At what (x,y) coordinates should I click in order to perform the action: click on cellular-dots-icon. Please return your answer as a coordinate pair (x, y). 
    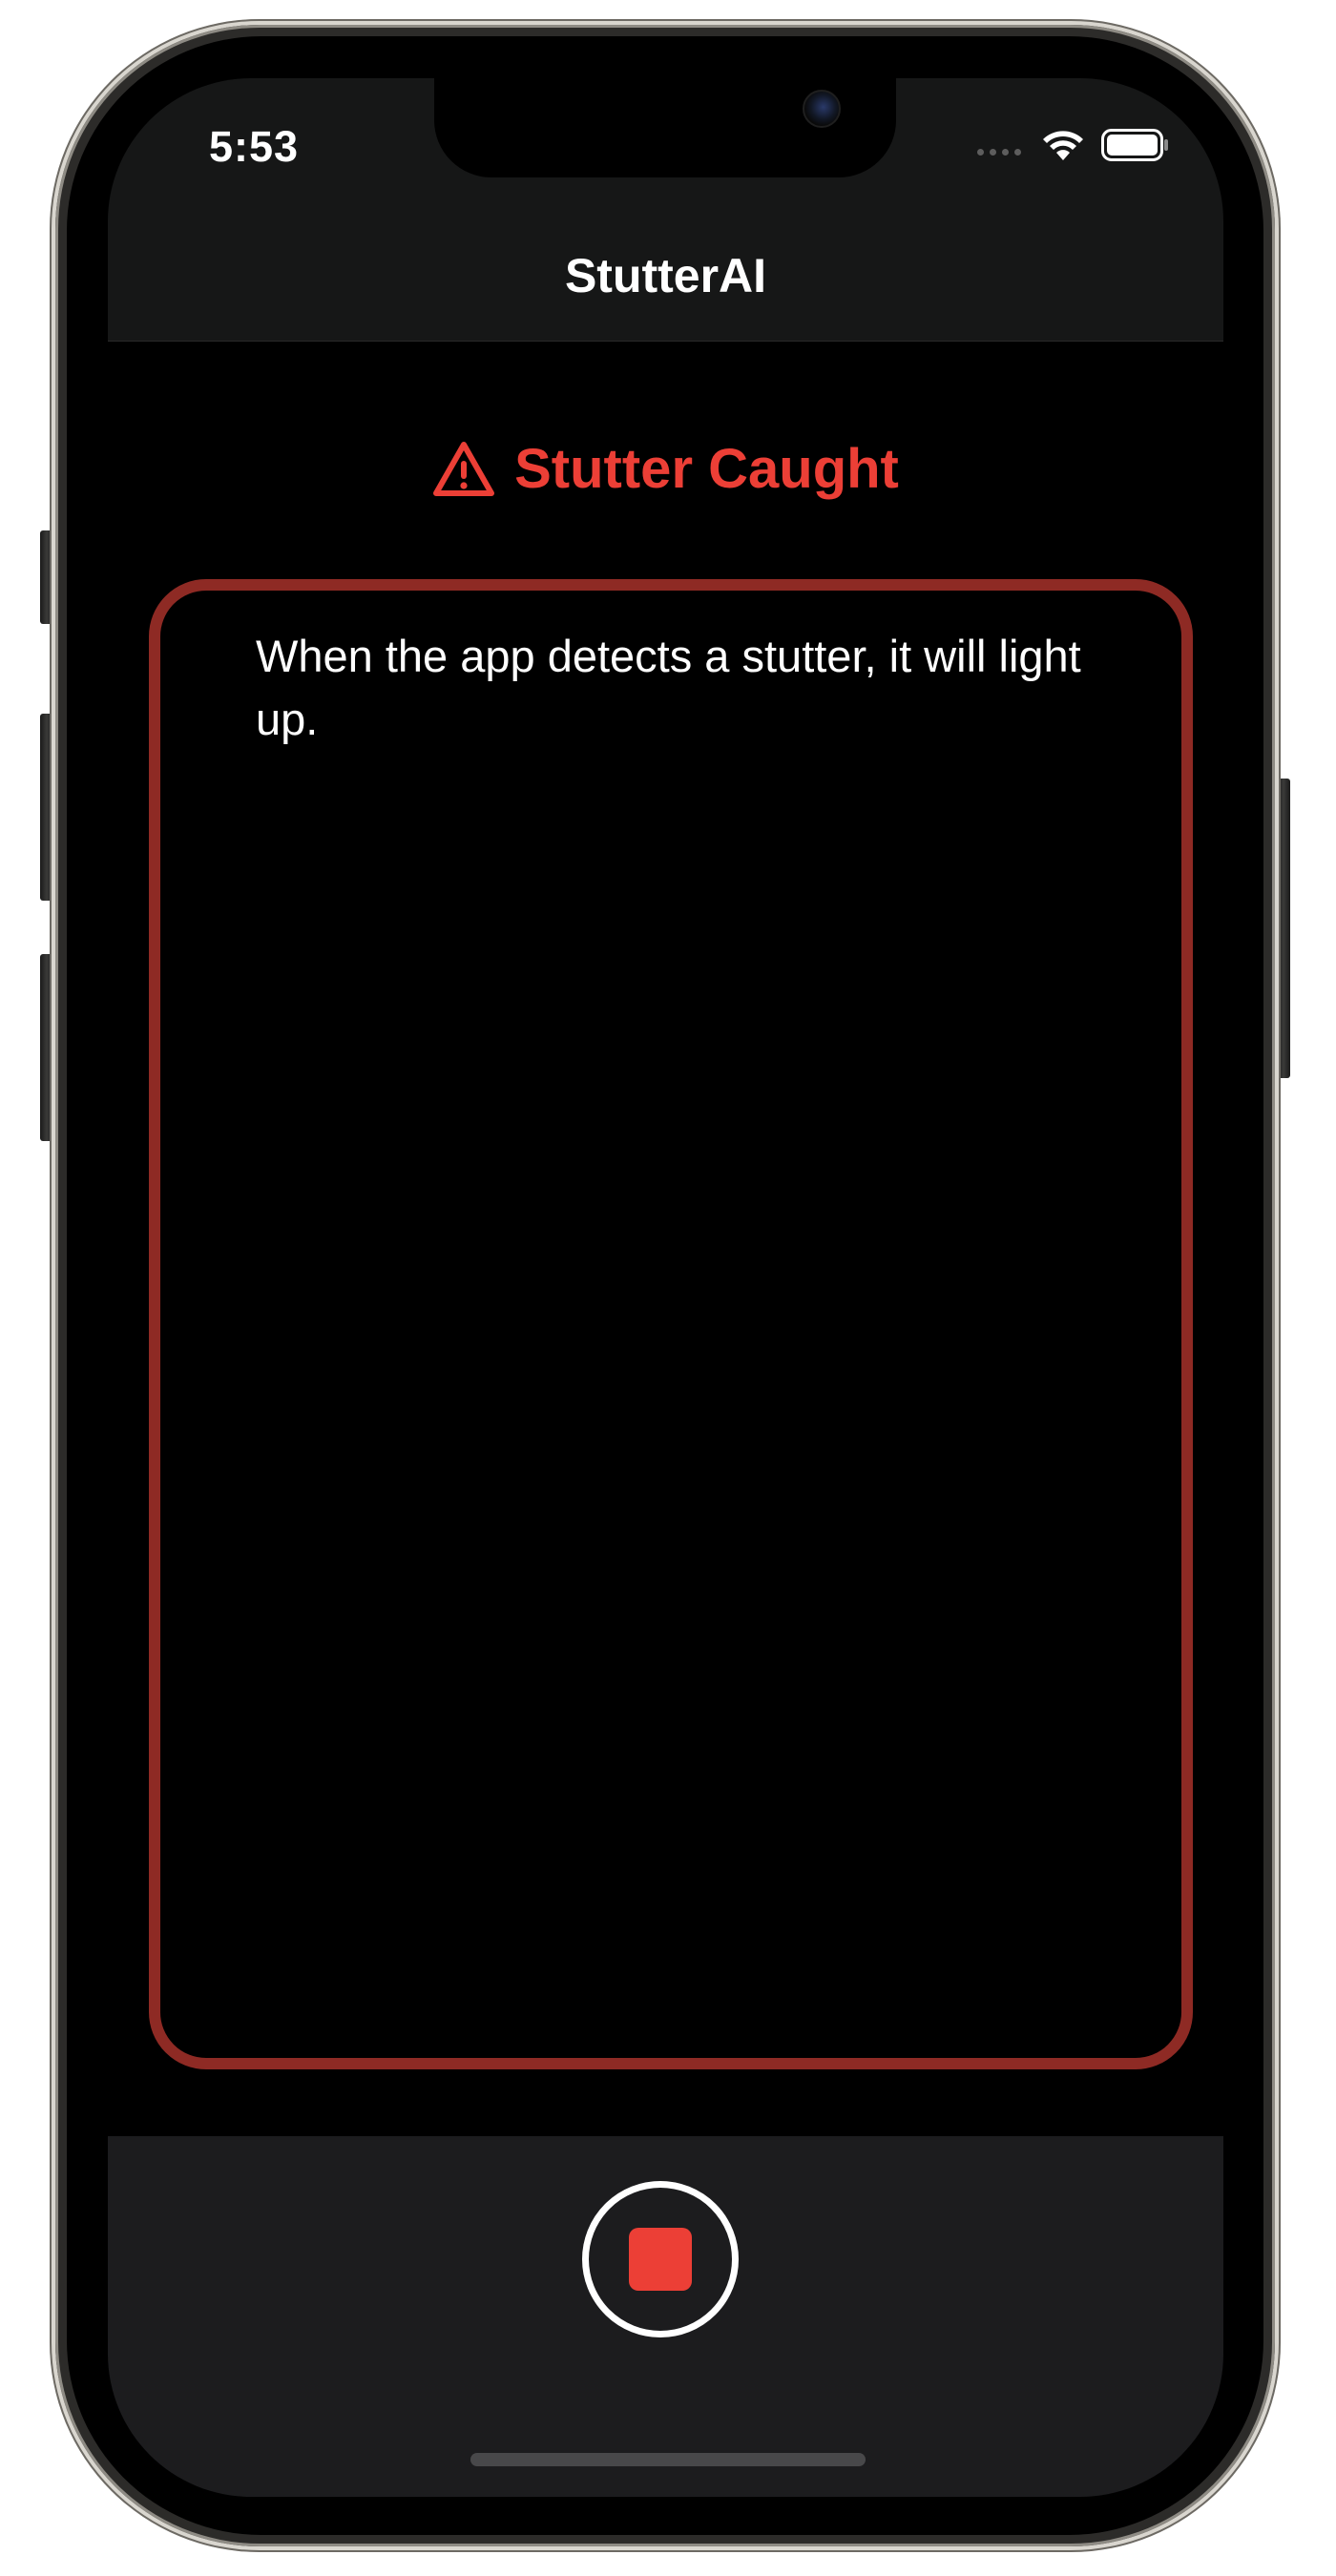
    Looking at the image, I should click on (999, 145).